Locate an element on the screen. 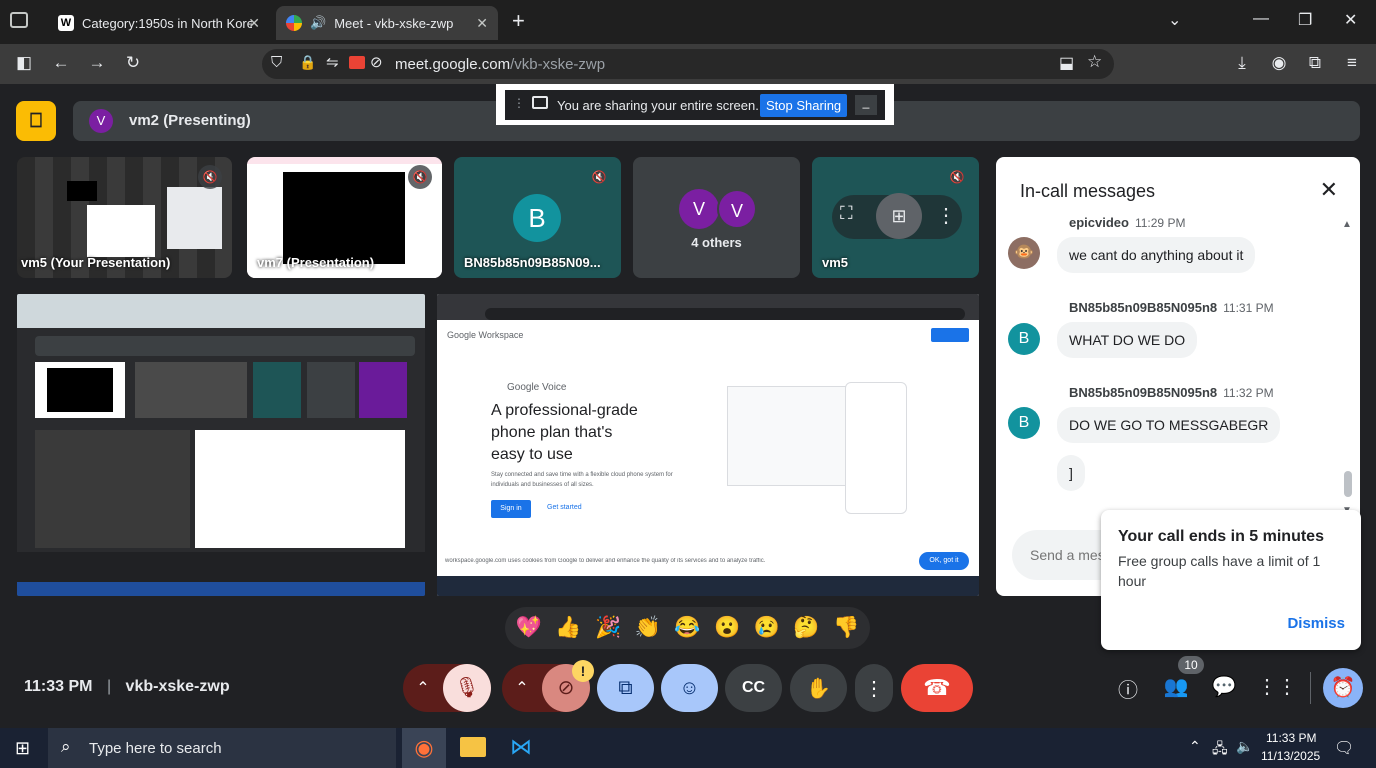  new-tab-button: + is located at coordinates (518, 21).